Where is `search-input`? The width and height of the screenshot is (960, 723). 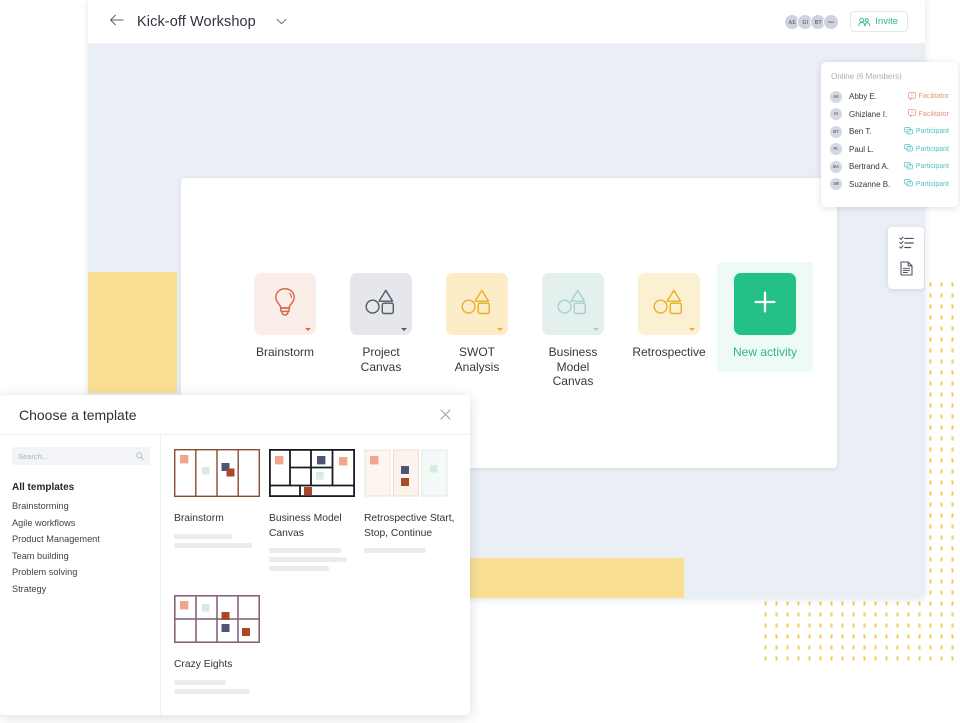
search-input is located at coordinates (81, 456).